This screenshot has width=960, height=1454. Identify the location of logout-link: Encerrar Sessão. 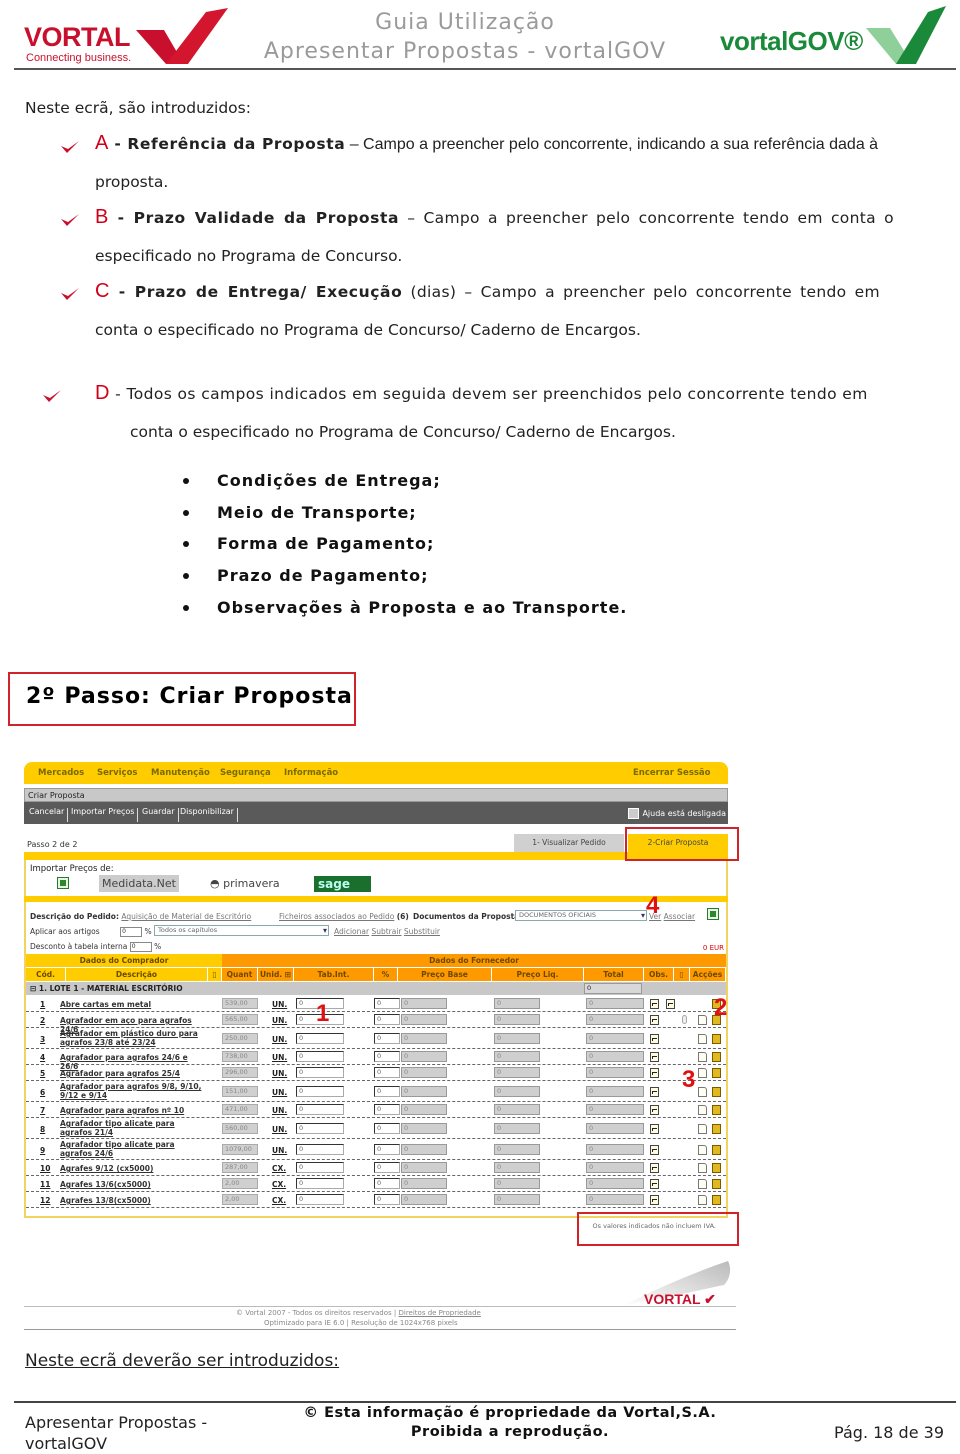
(672, 773).